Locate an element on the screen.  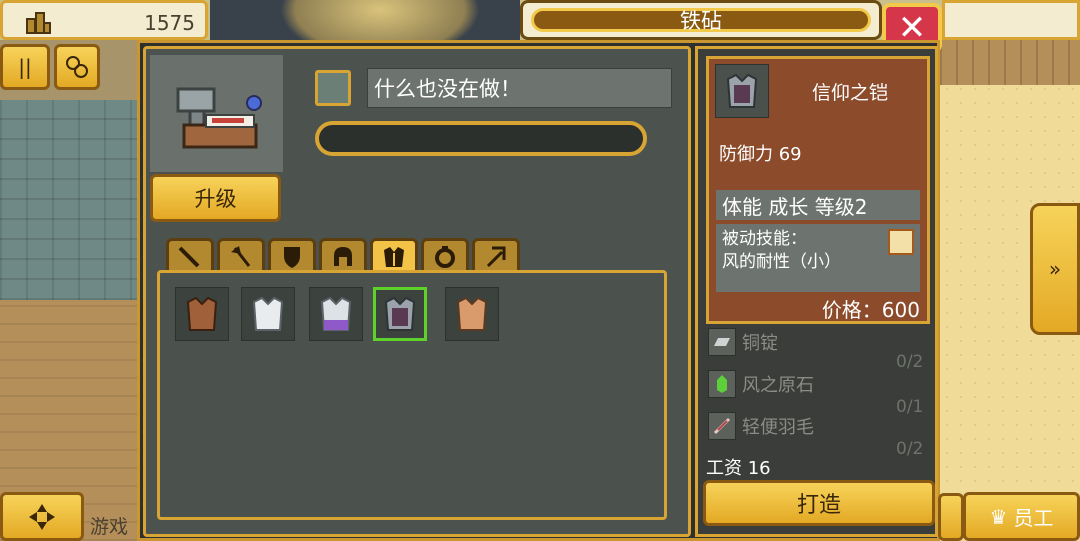
item-slot-purple-armor is located at coordinates (336, 314).